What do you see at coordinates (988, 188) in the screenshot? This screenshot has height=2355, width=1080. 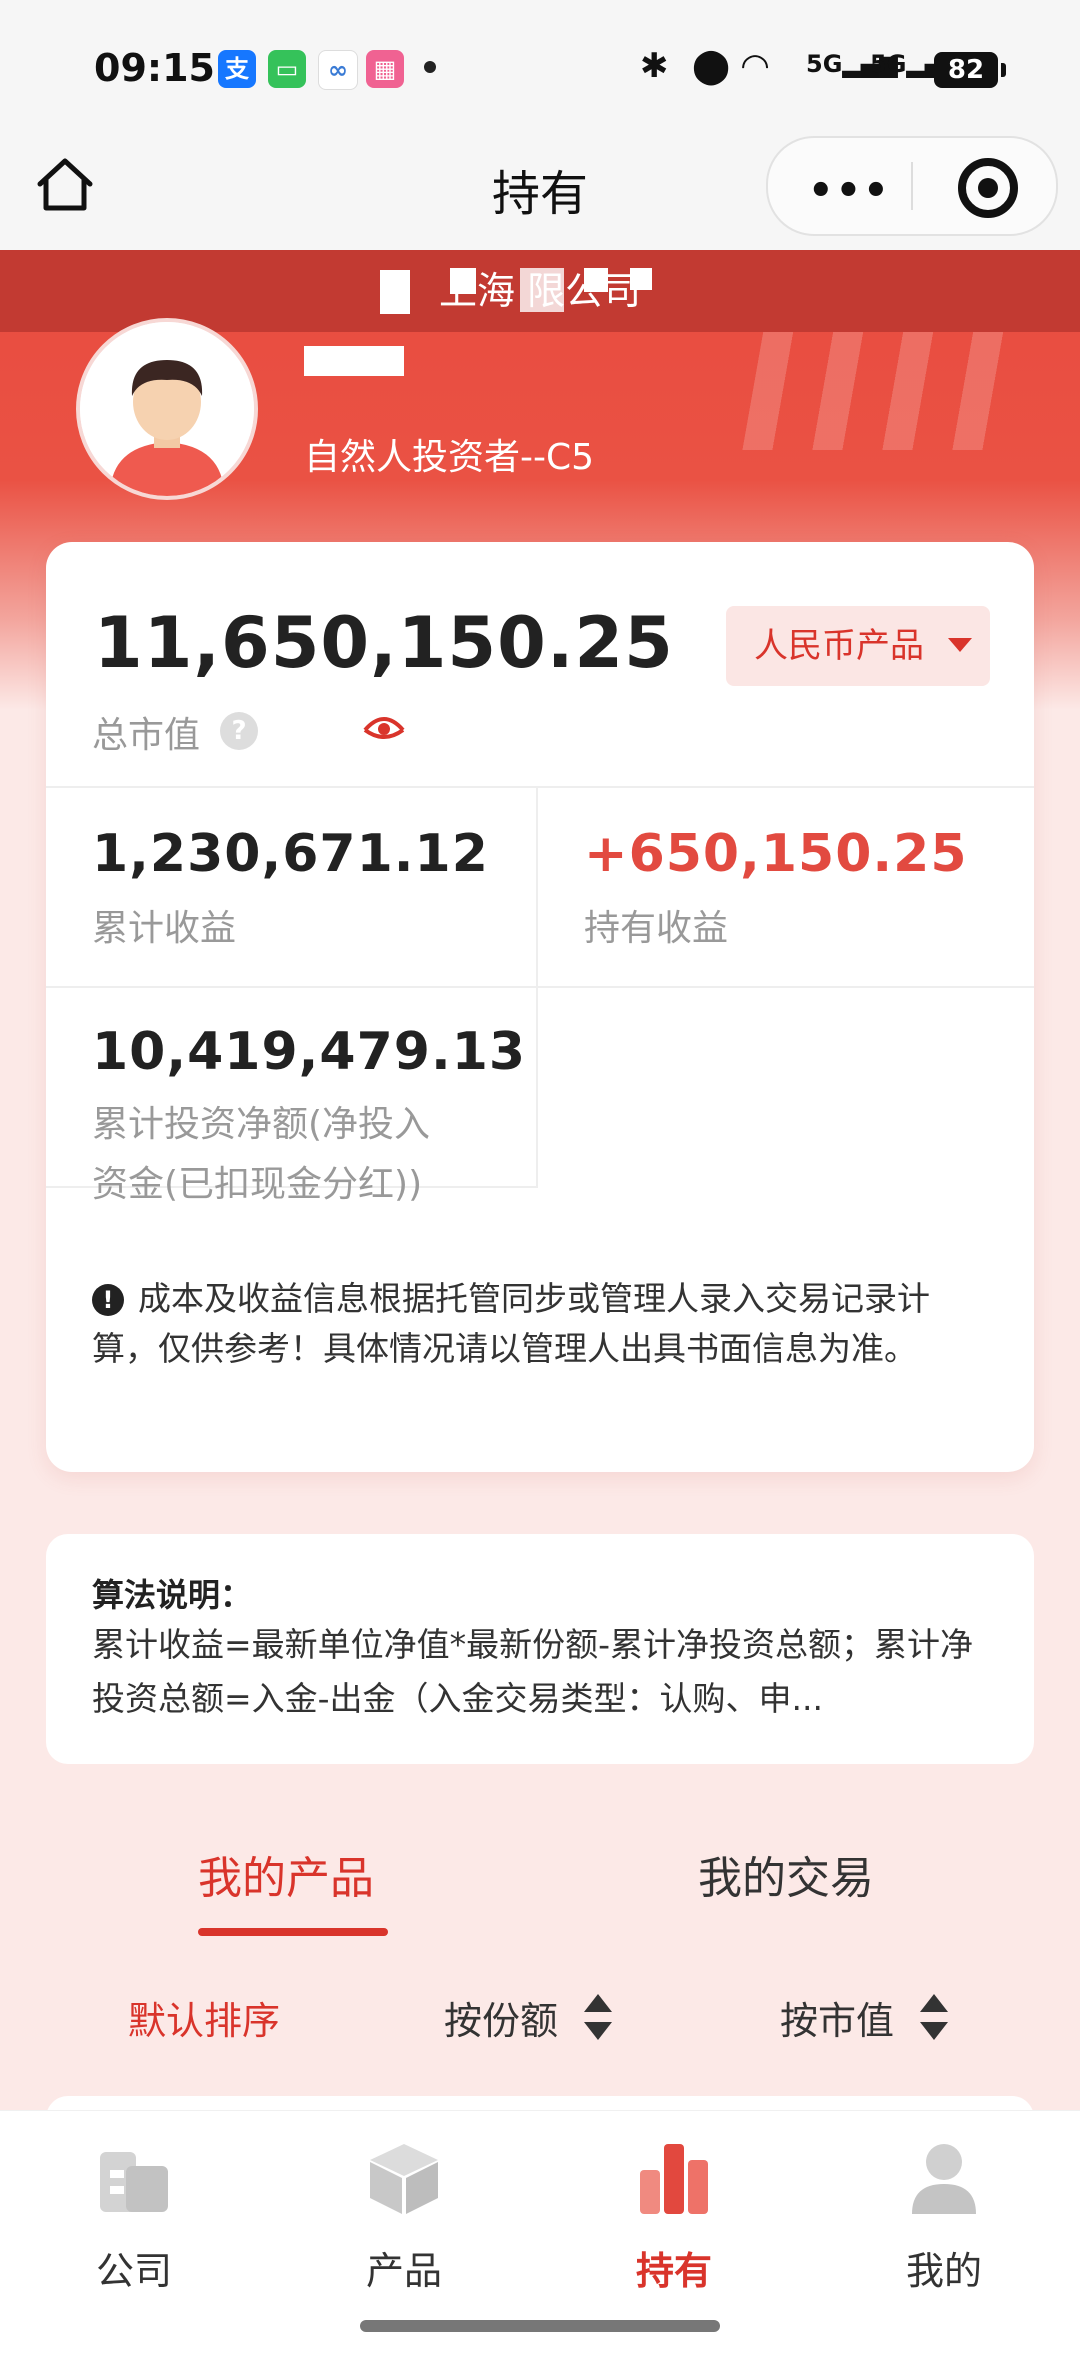 I see `close-target-icon` at bounding box center [988, 188].